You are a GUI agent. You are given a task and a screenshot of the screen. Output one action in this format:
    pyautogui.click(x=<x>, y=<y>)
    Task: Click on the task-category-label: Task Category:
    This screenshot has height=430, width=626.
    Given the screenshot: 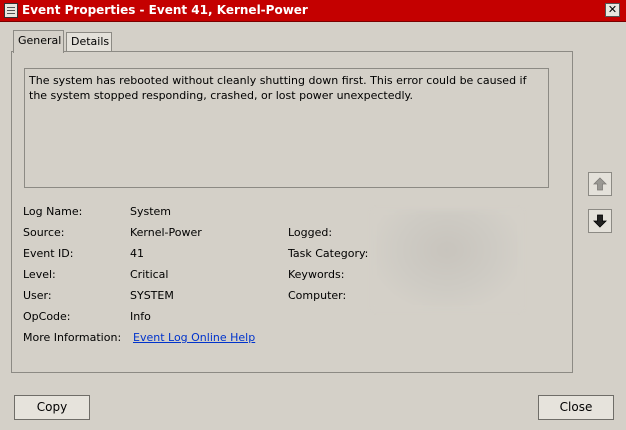 What is the action you would take?
    pyautogui.click(x=328, y=253)
    